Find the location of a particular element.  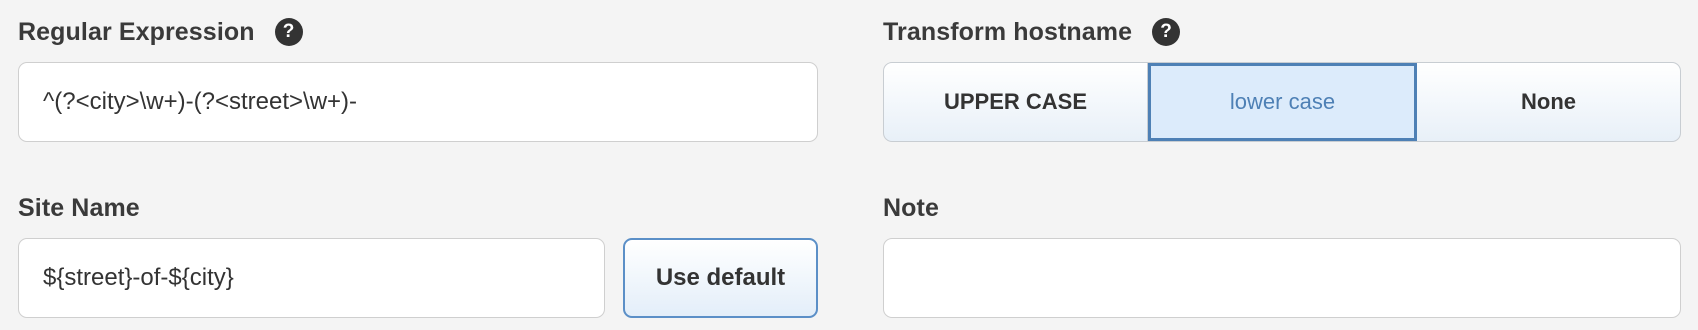

transform-hostname-toggle: UPPER CASE lower case None is located at coordinates (1282, 102).